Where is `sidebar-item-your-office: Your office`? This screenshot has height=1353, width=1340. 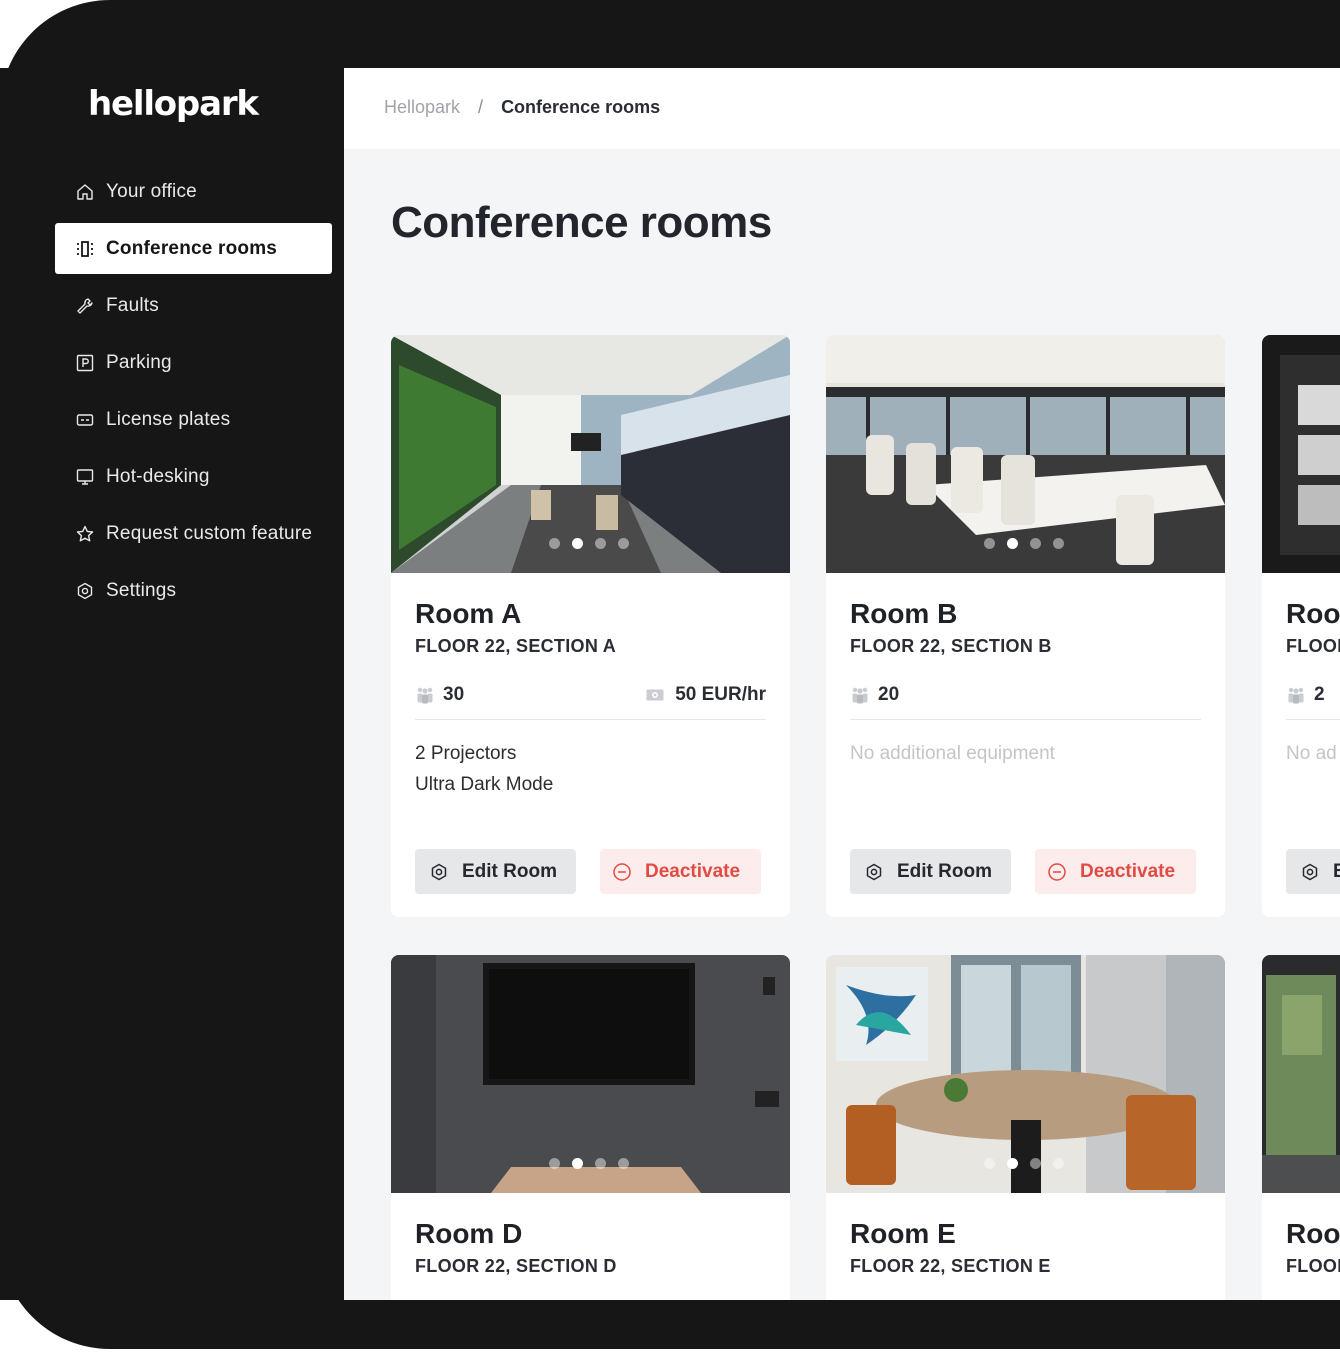 sidebar-item-your-office: Your office is located at coordinates (193, 191).